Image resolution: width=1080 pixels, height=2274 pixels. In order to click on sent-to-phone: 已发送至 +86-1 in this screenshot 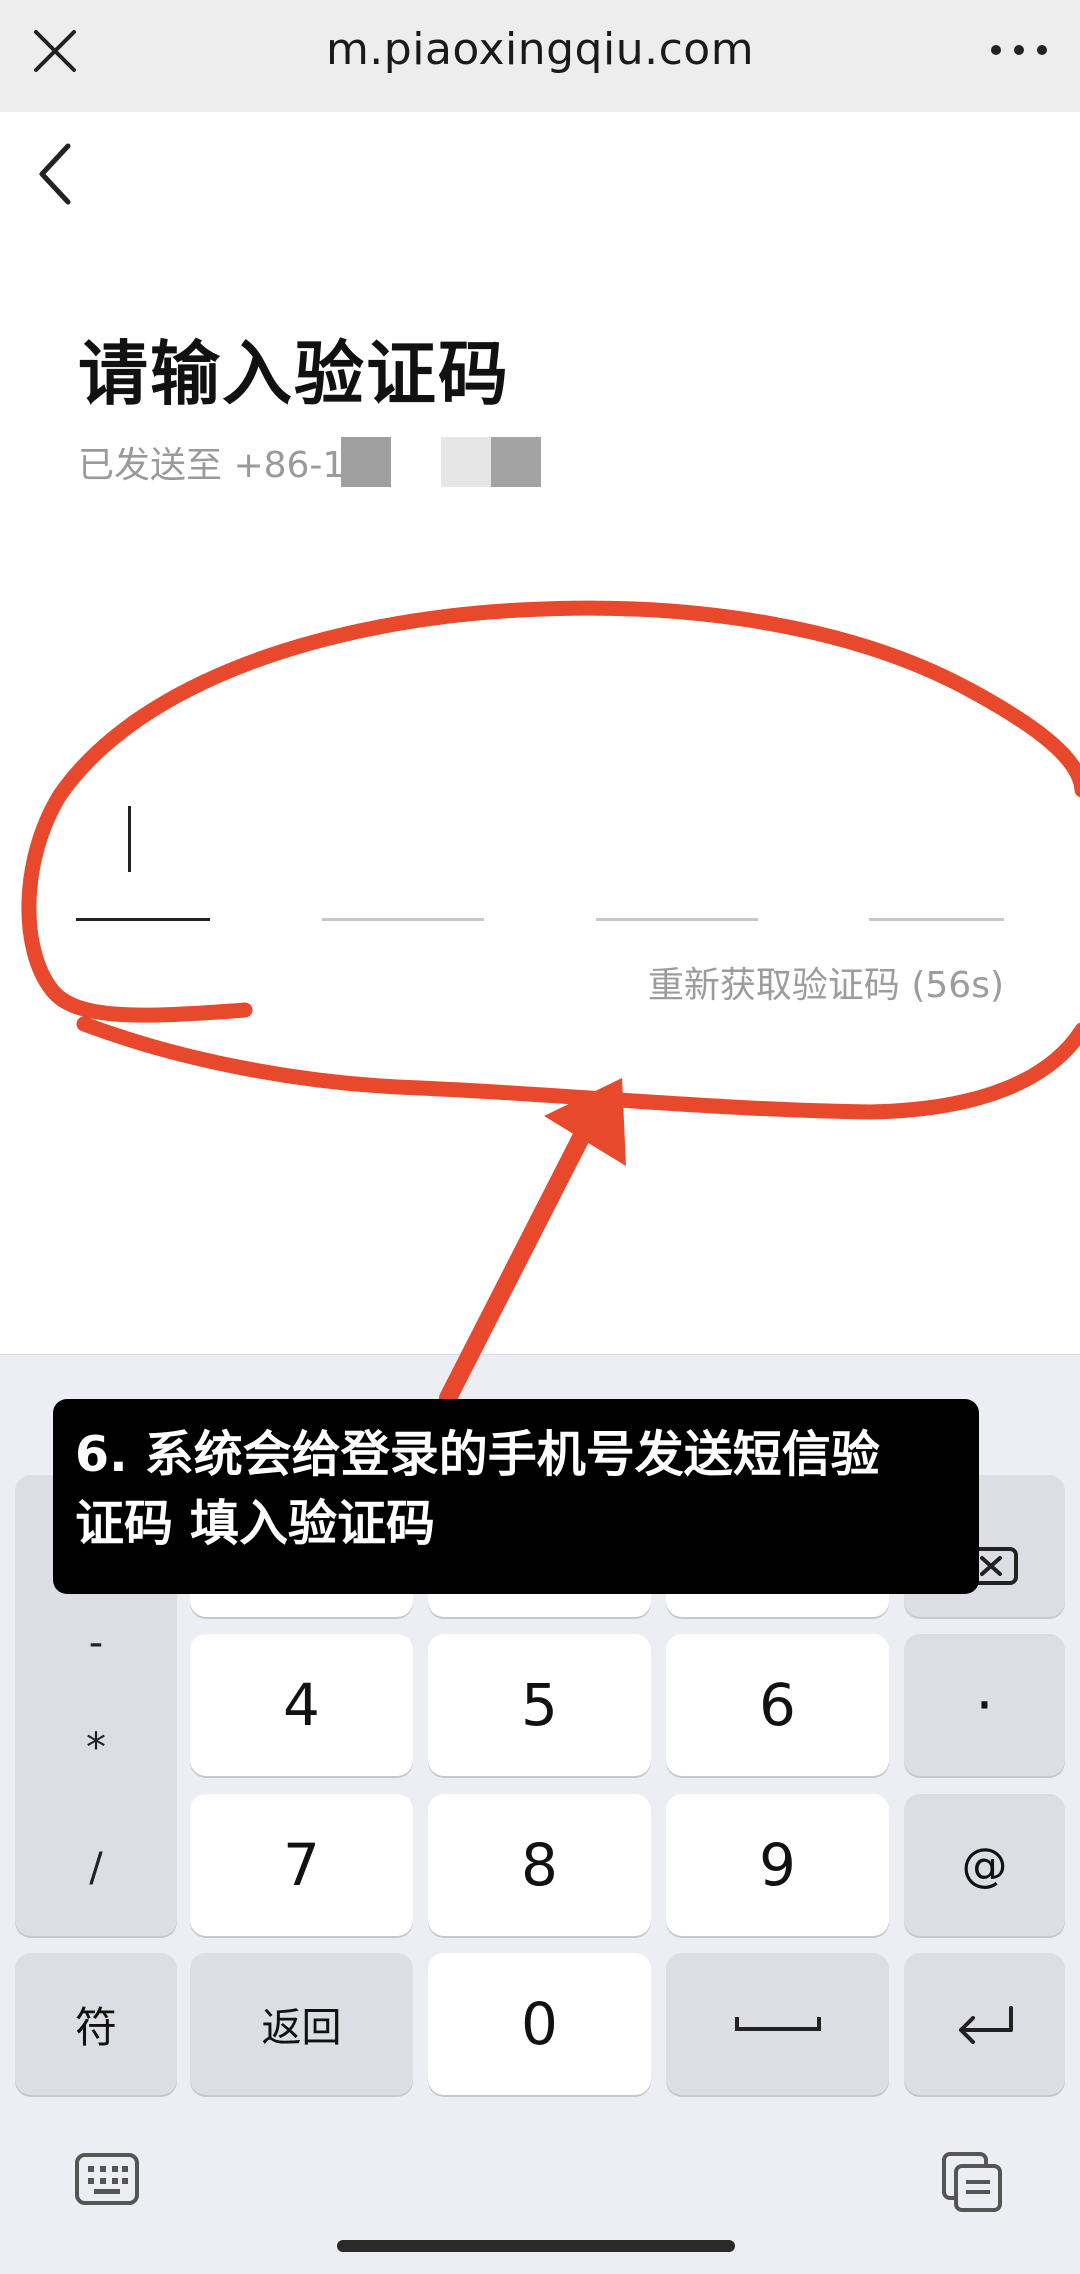, I will do `click(310, 461)`.